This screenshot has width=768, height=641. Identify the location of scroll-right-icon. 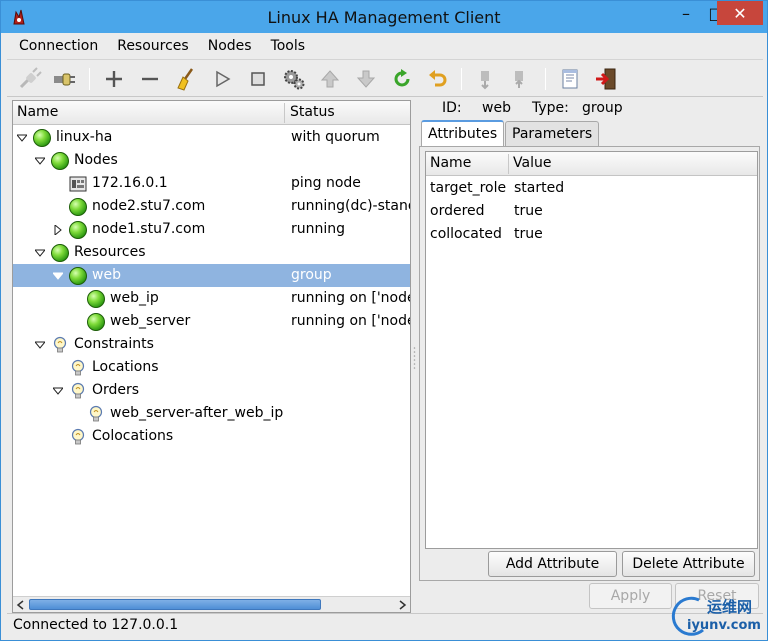
(402, 605).